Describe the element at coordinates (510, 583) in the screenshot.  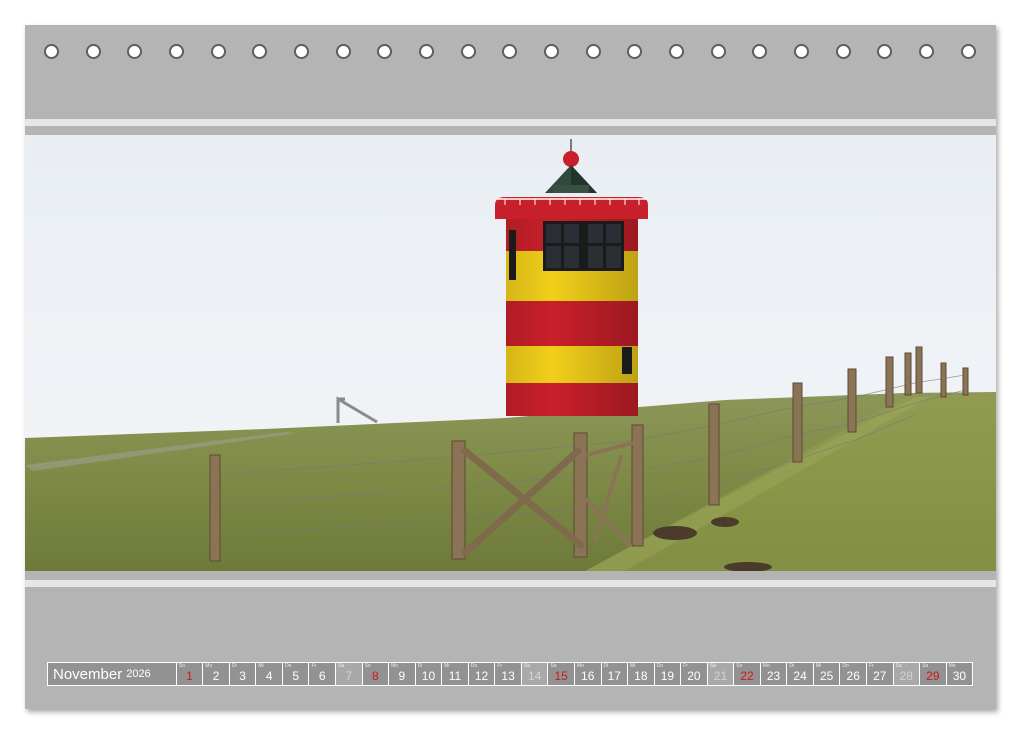
I see `divider-line-bottom` at that location.